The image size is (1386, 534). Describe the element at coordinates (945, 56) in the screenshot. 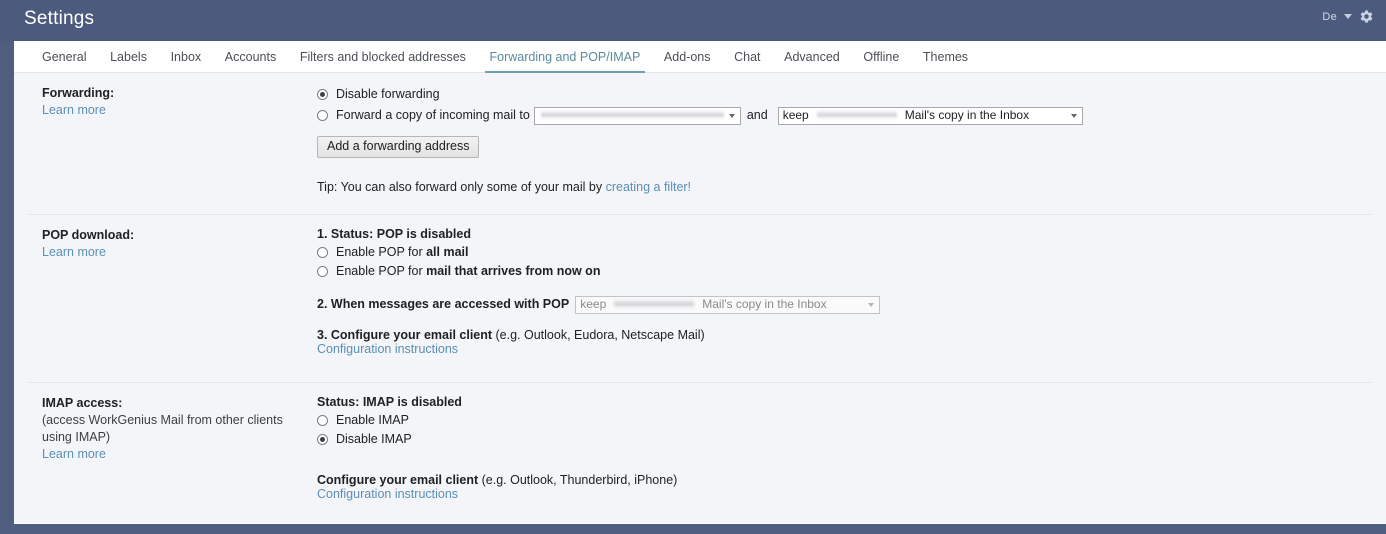

I see `tab-themes: Themes` at that location.